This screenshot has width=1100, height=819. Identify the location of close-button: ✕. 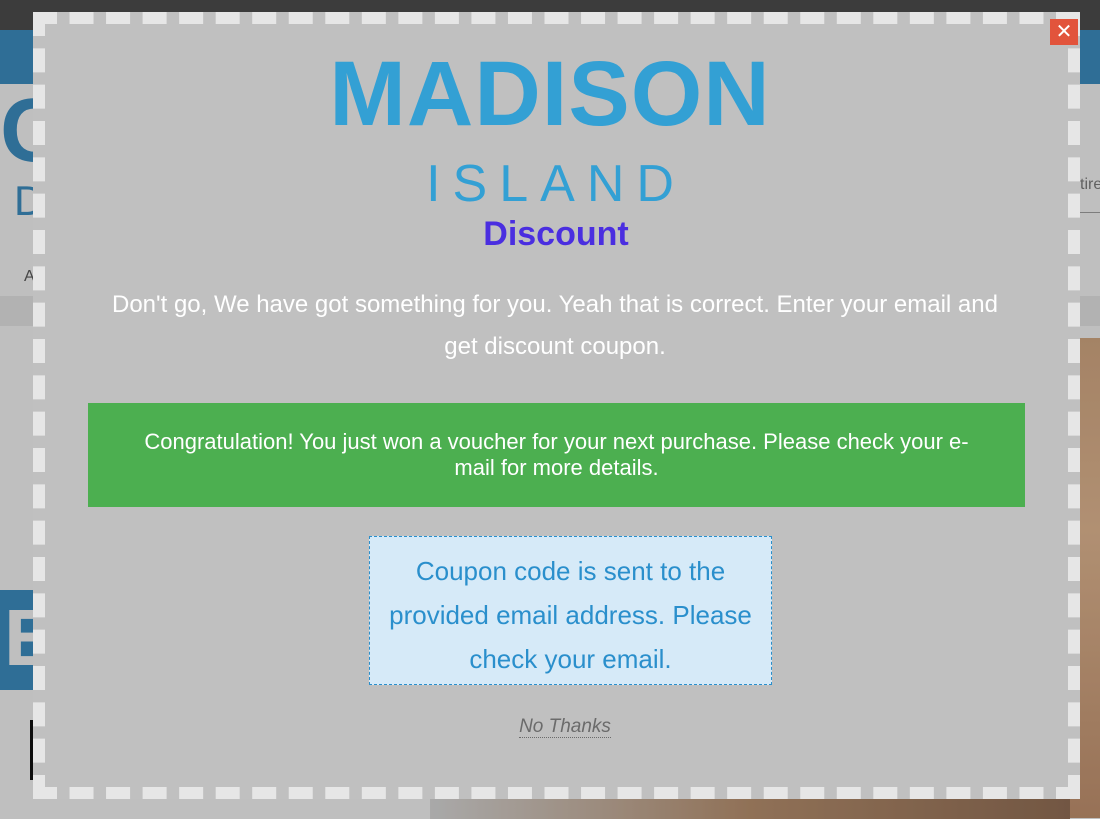
(1064, 32).